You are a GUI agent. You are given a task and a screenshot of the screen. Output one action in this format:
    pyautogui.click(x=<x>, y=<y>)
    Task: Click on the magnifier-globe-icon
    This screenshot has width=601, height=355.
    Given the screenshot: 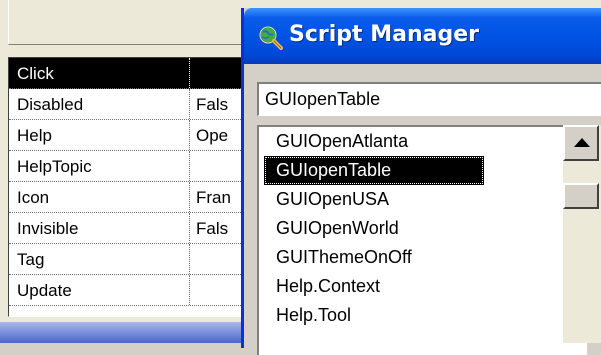 What is the action you would take?
    pyautogui.click(x=271, y=38)
    